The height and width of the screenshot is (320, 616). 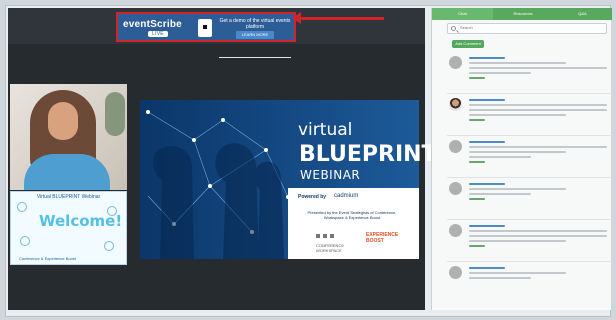 I want to click on experience-boost-logo: EXPERIENCE BOOST, so click(x=382, y=238).